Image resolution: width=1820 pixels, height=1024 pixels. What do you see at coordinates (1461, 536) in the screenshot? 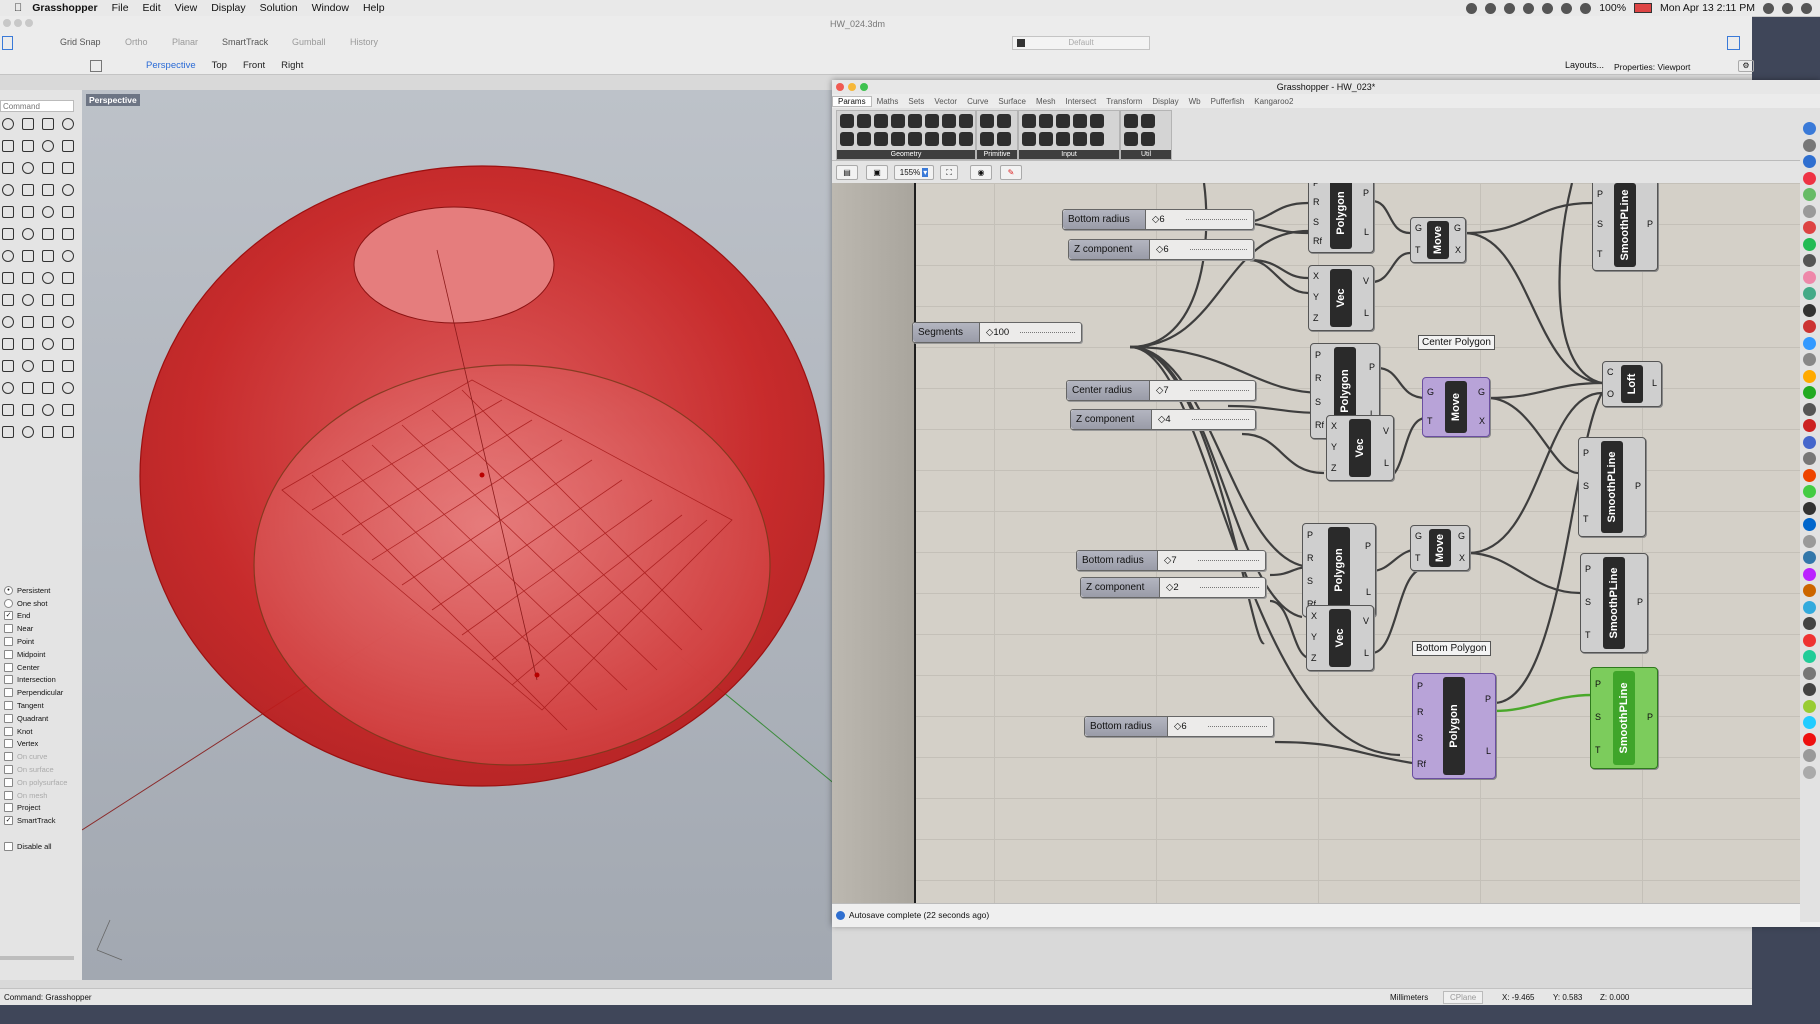
I see `output-port: G` at bounding box center [1461, 536].